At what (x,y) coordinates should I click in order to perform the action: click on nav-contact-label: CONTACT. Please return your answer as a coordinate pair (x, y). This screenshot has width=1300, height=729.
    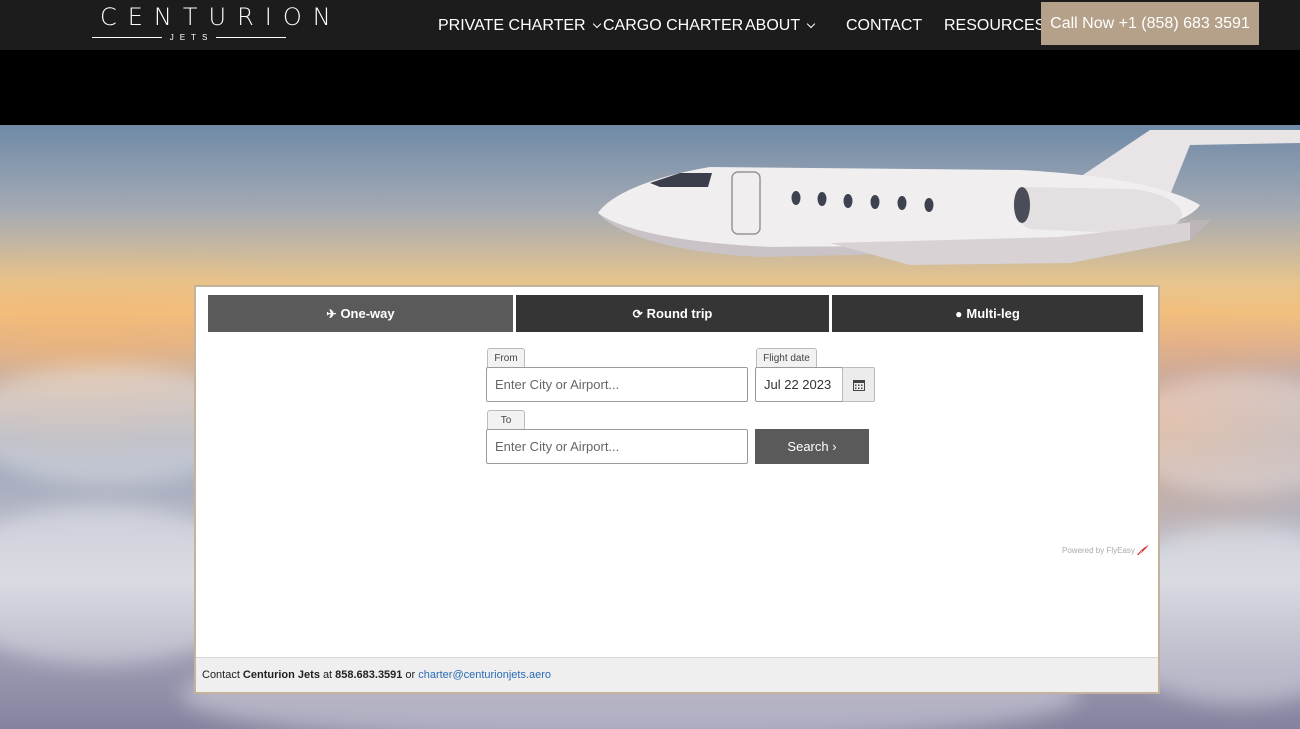
    Looking at the image, I should click on (884, 25).